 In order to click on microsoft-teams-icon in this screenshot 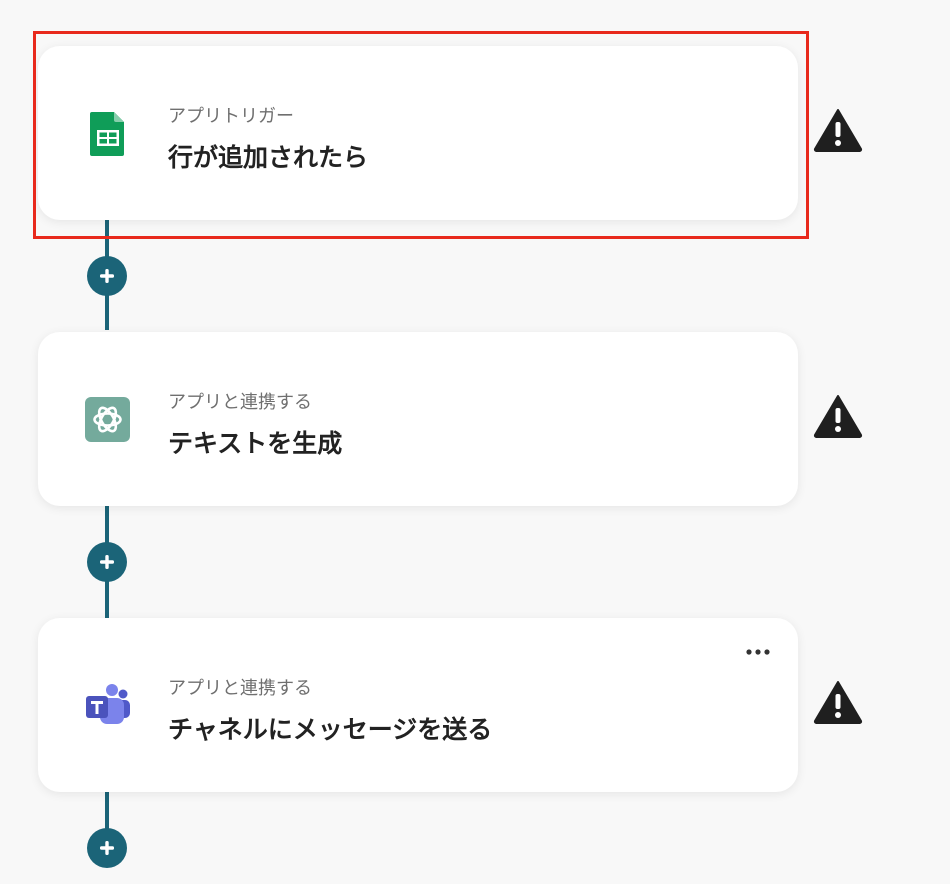, I will do `click(108, 705)`.